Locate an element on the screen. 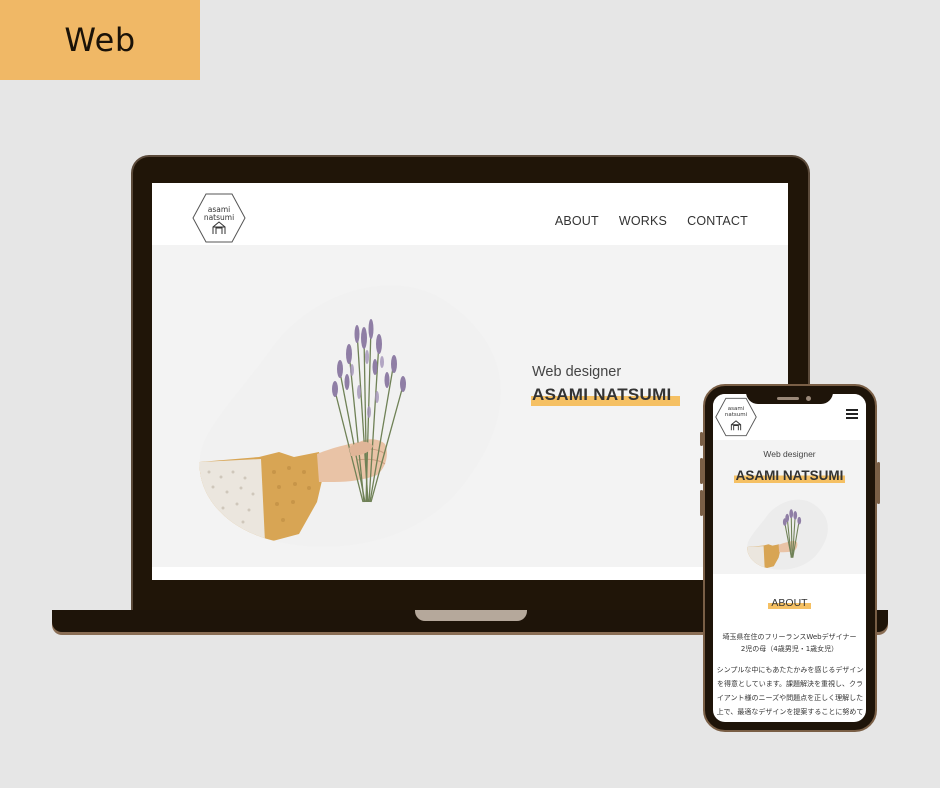 This screenshot has height=788, width=940. mobile-logo-text: asami natsumi is located at coordinates (736, 412).